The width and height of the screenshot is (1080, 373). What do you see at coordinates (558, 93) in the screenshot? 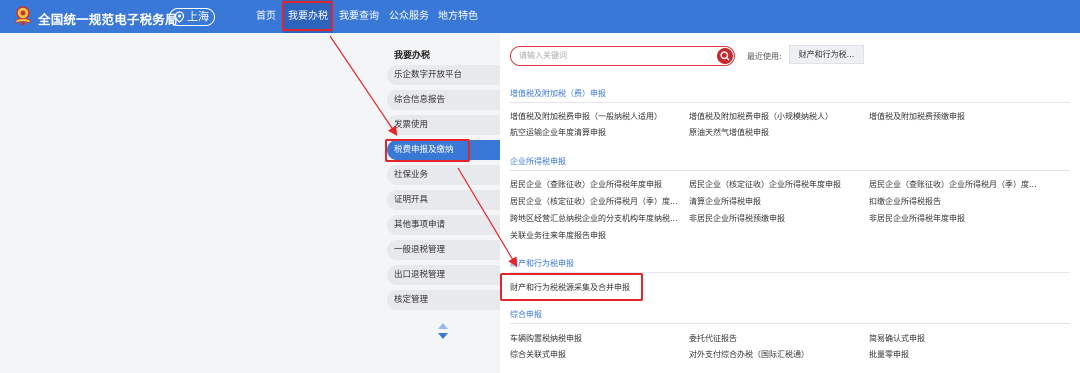
I see `section-title-vat: 增值税及附加税（费）申报` at bounding box center [558, 93].